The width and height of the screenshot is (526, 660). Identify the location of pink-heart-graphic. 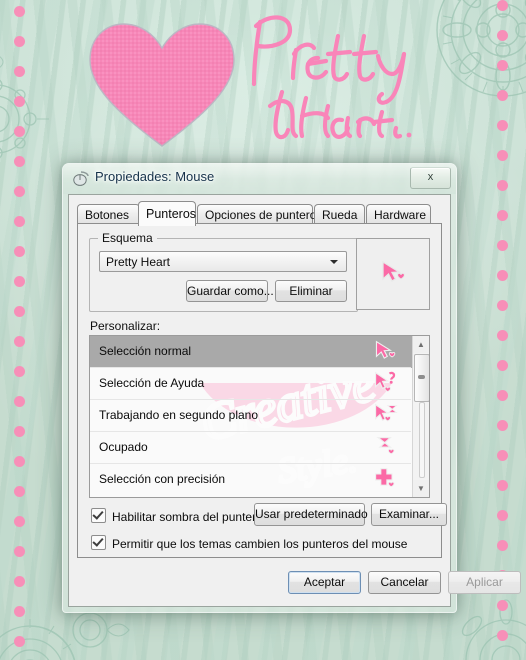
(162, 85).